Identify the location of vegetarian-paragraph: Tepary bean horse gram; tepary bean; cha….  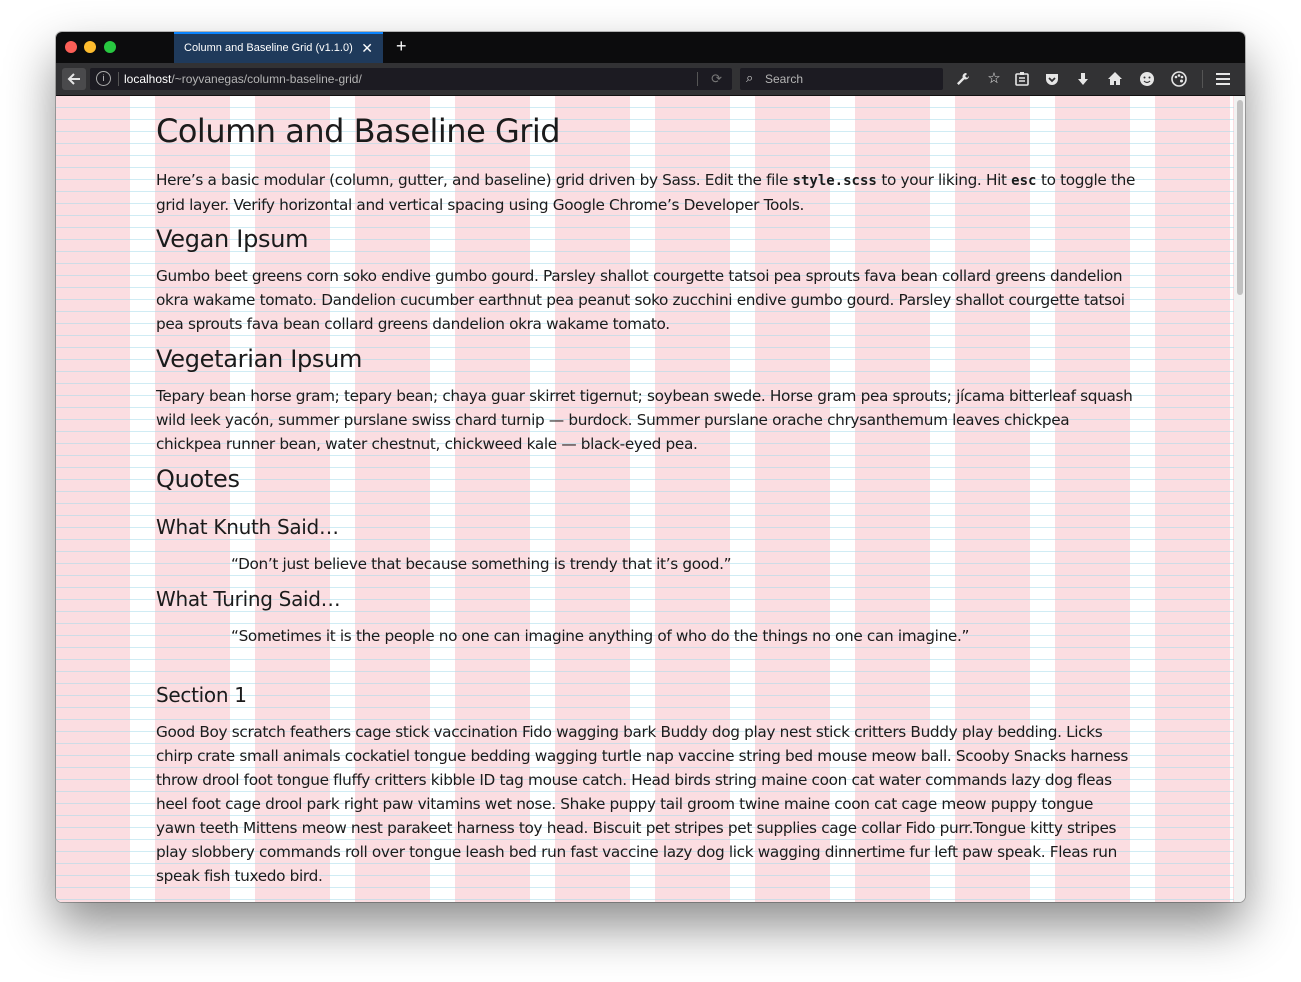
(644, 420).